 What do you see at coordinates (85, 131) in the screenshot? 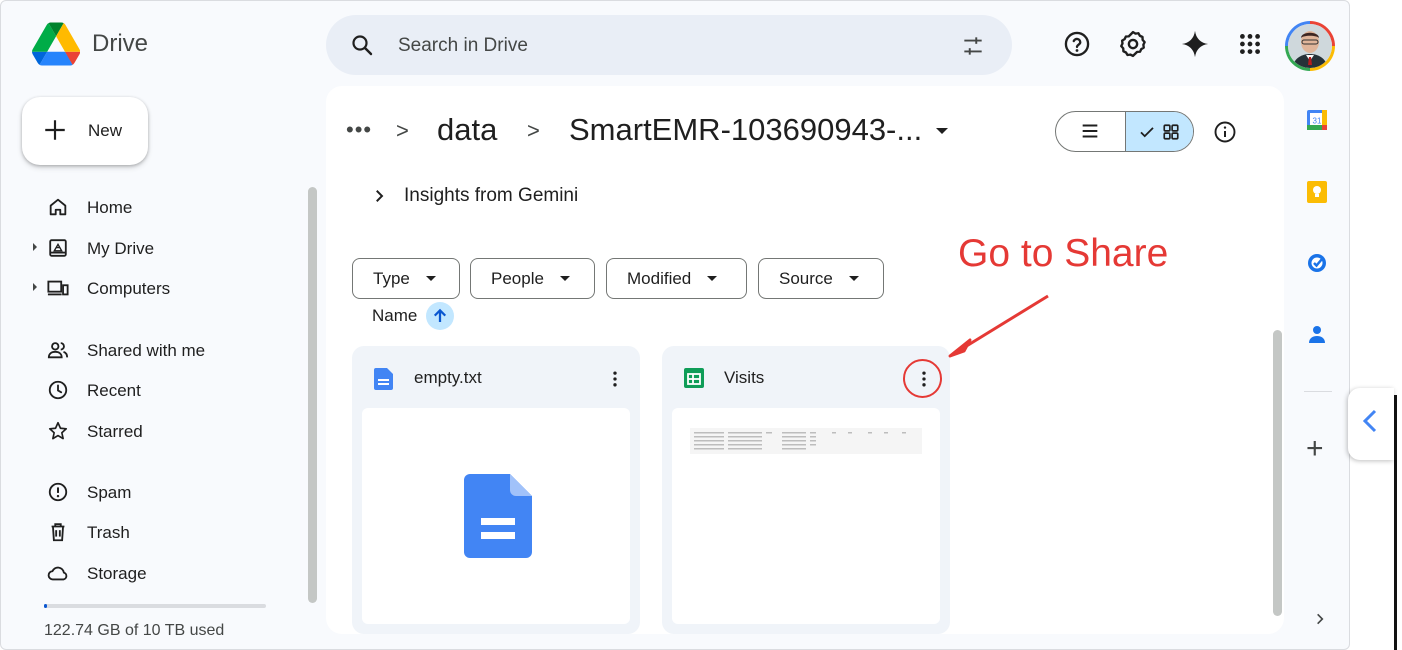
I see `new-button: New` at bounding box center [85, 131].